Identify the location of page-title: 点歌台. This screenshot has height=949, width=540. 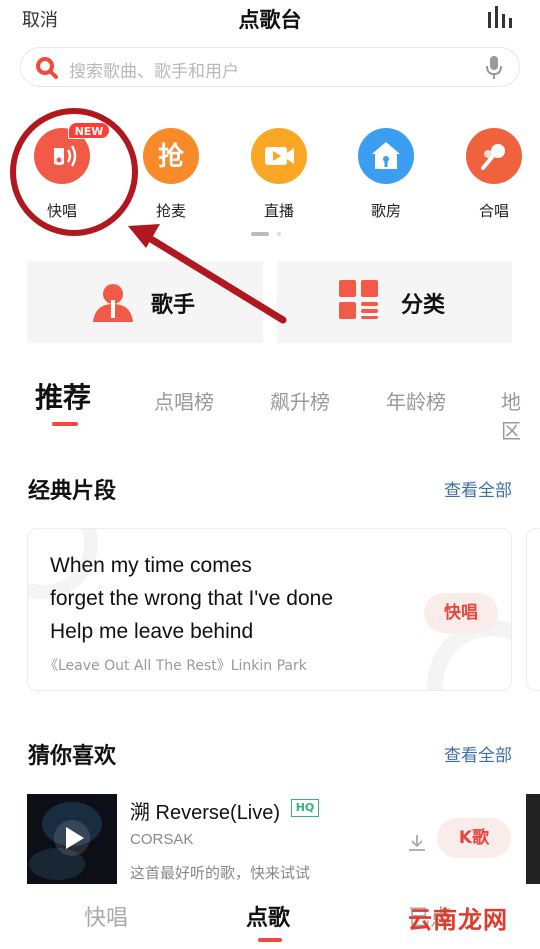
(270, 20).